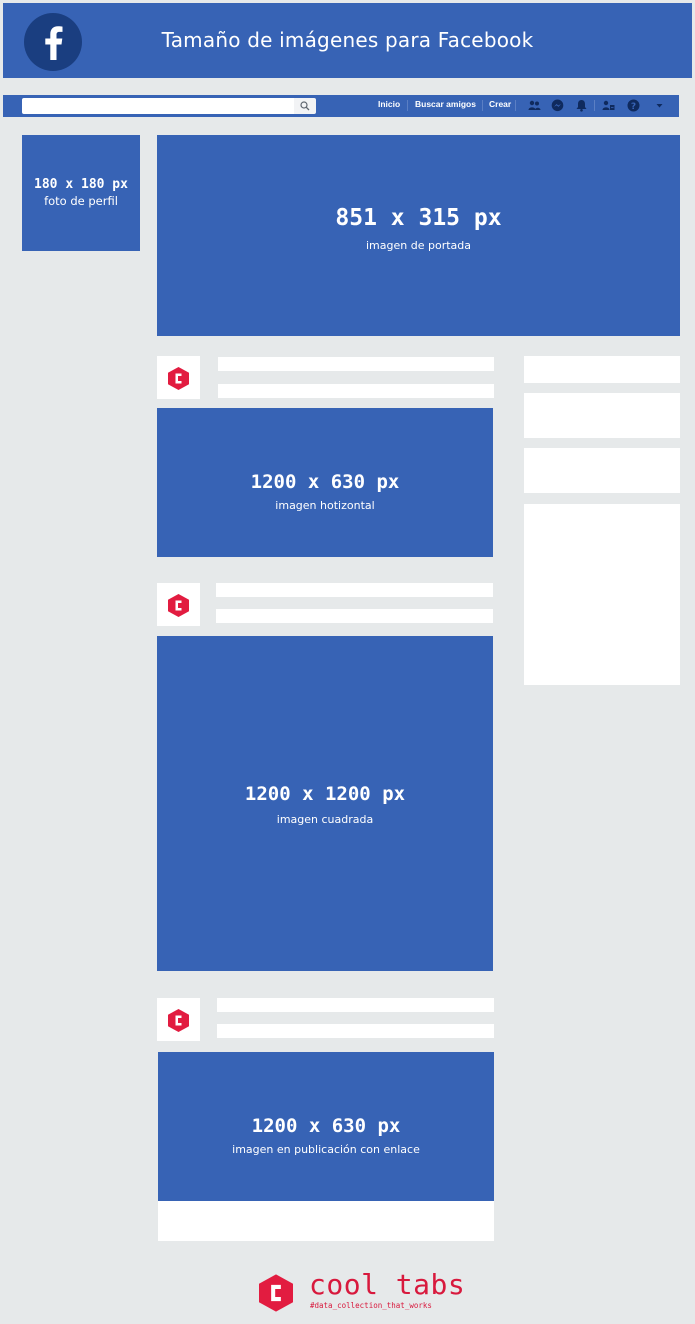 This screenshot has height=1324, width=695. I want to click on help-icon: ?, so click(633, 105).